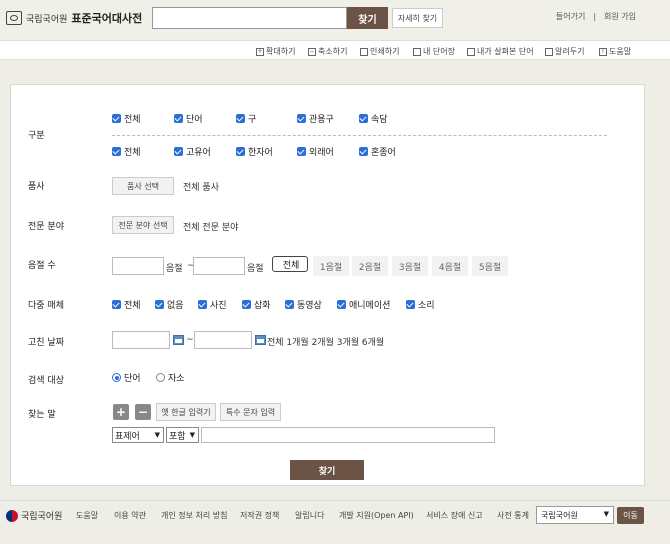 This screenshot has width=670, height=544. Describe the element at coordinates (379, 51) in the screenshot. I see `print-button: 인쇄하기` at that location.